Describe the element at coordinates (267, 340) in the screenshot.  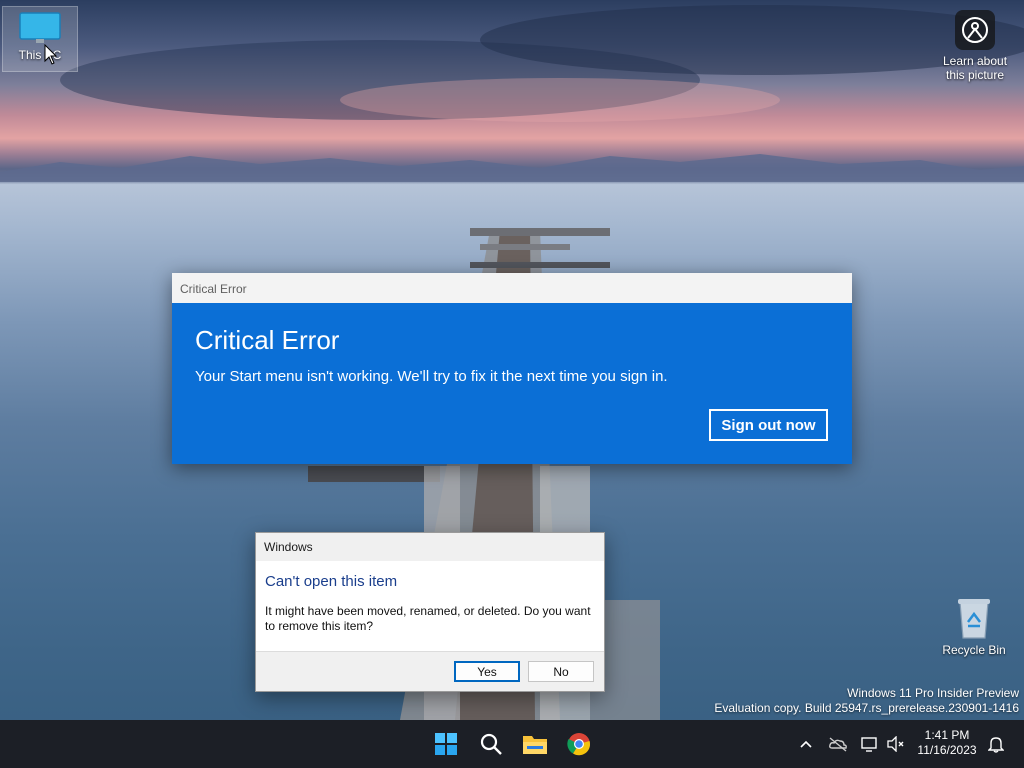
I see `critical-error-heading: Critical Error` at that location.